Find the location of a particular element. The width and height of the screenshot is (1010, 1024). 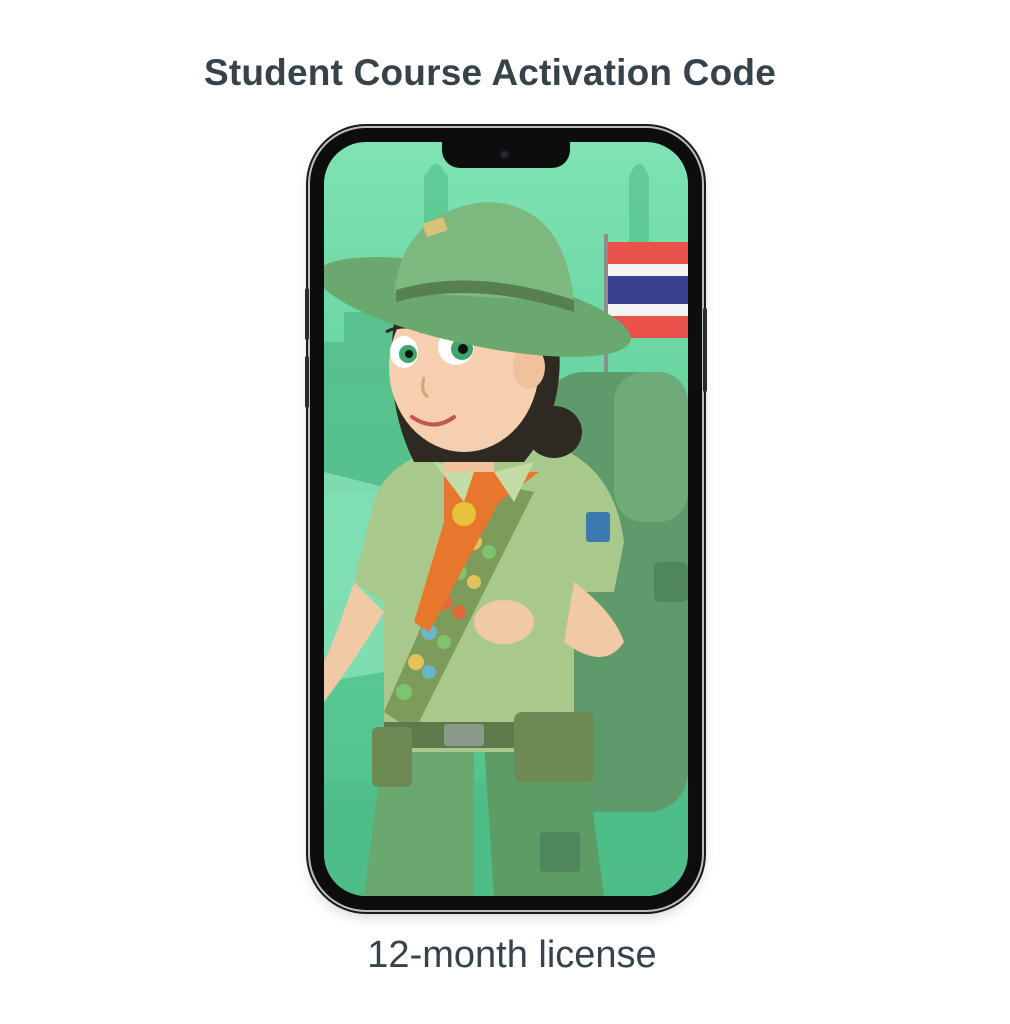

power-button is located at coordinates (705, 350).